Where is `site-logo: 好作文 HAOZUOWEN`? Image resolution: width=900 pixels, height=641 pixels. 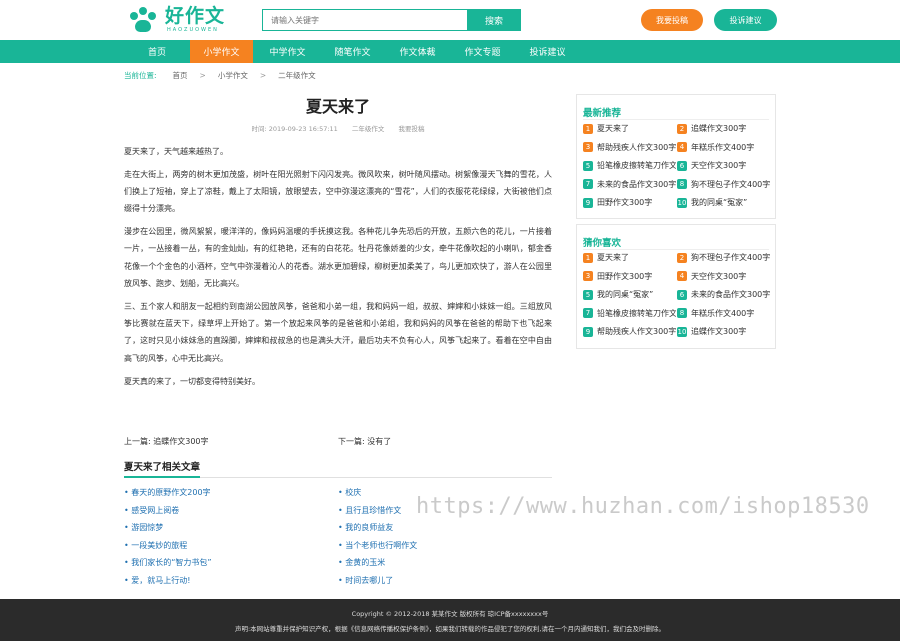
site-logo: 好作文 HAOZUOWEN is located at coordinates (176, 21).